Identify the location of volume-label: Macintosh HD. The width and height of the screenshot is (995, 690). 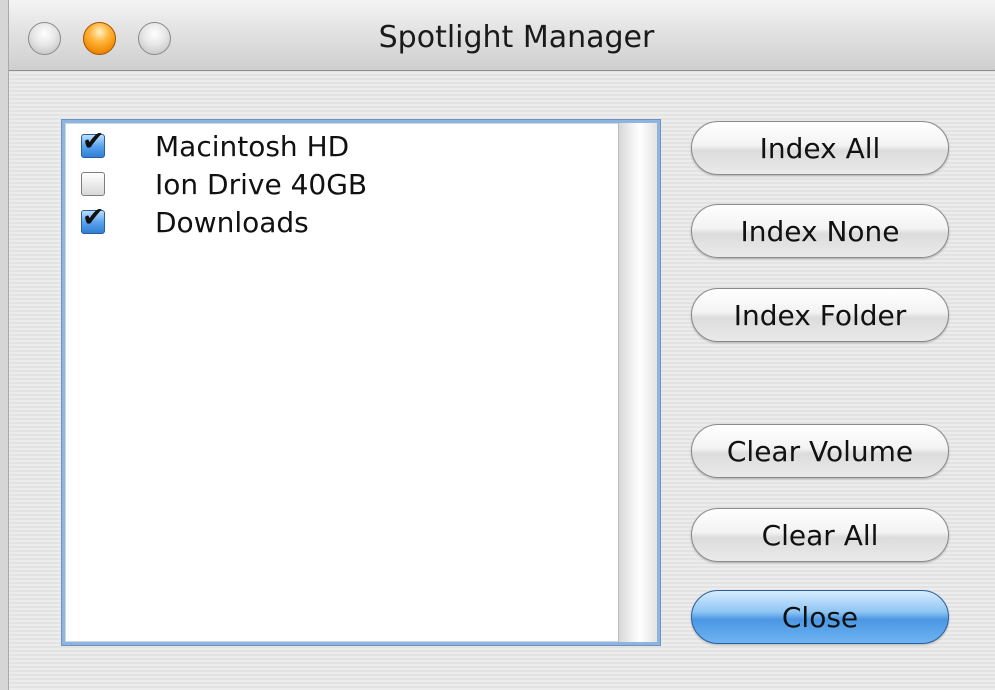
(252, 146).